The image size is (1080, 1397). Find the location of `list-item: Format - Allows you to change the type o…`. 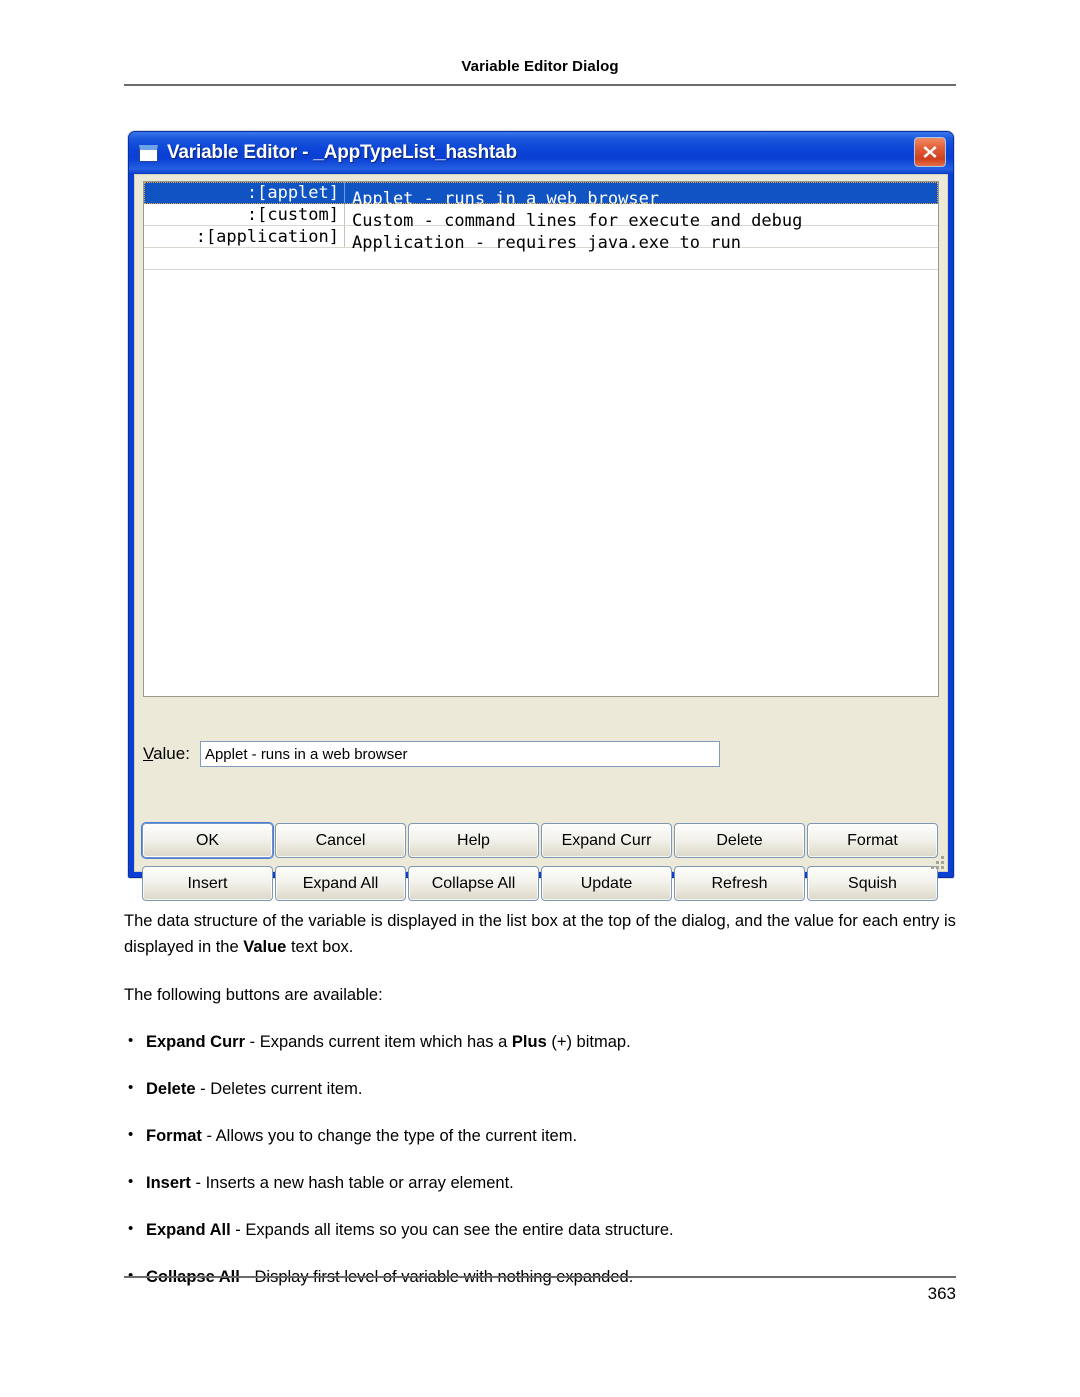

list-item: Format - Allows you to change the type o… is located at coordinates (542, 1135).